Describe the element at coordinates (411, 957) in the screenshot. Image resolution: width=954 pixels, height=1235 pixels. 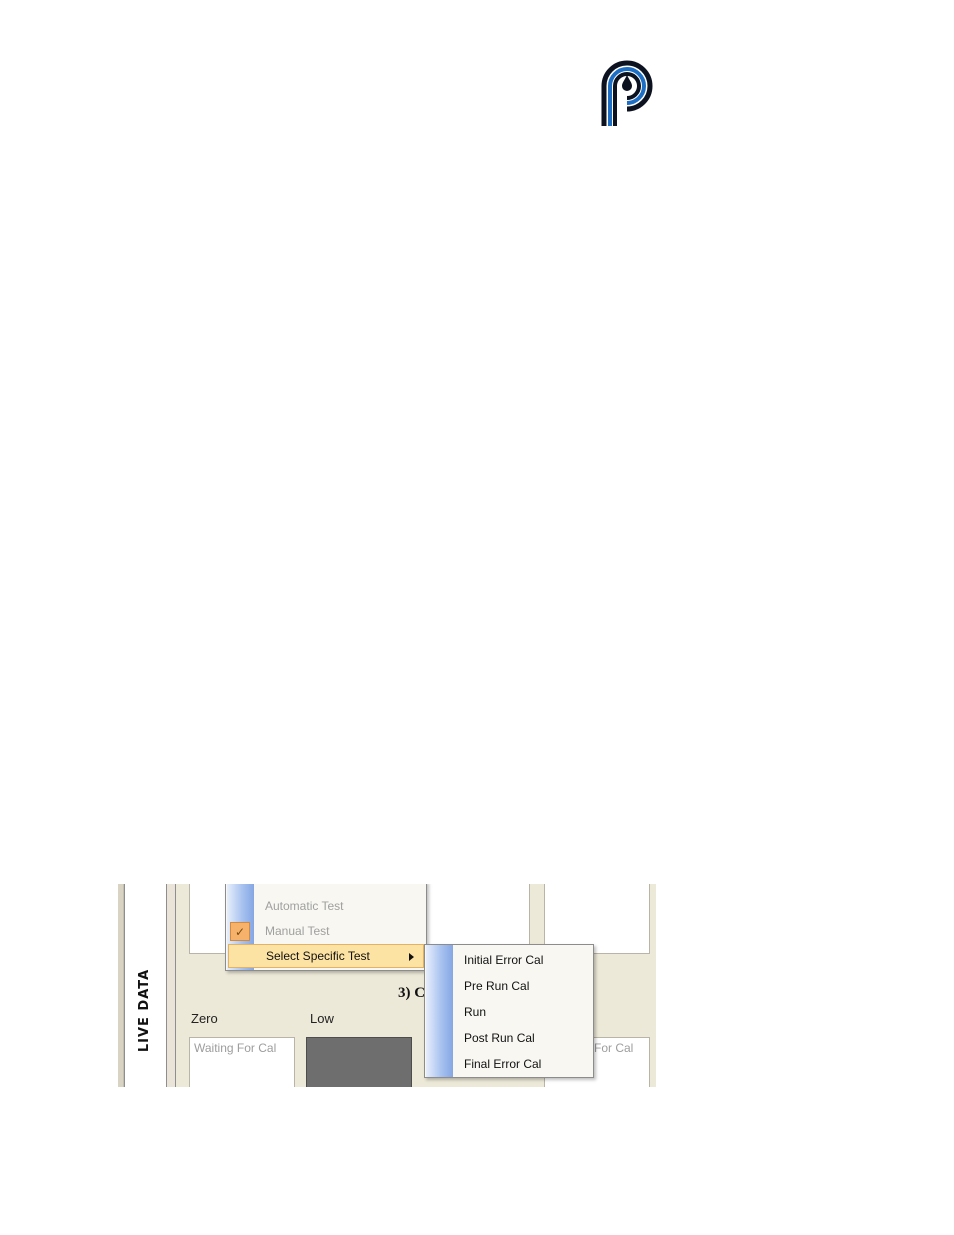
I see `submenu-arrow-icon` at that location.